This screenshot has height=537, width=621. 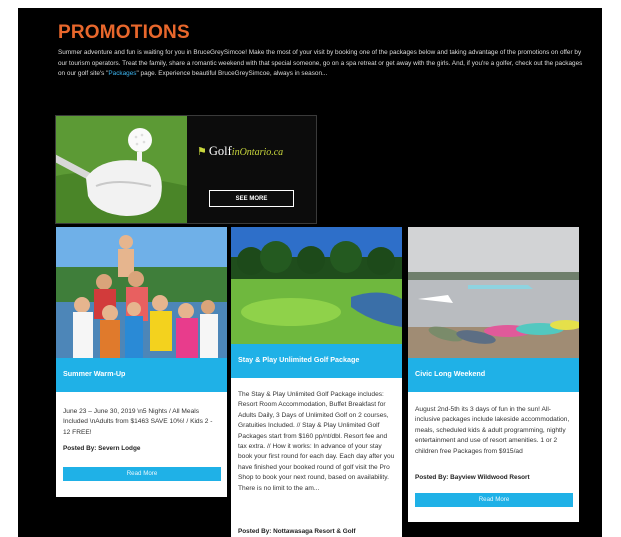 I want to click on card-title-band: Summer Warm-Up, so click(x=141, y=375).